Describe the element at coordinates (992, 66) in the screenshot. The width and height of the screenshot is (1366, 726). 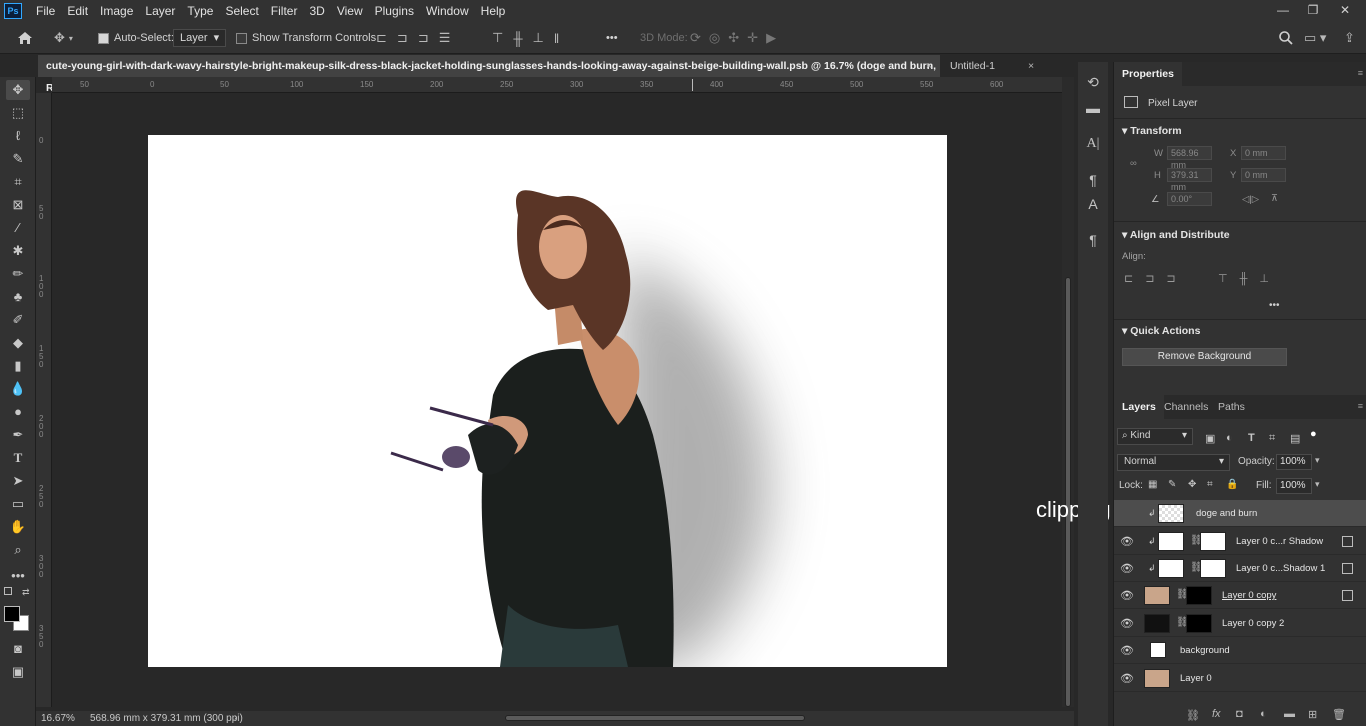
I see `tab-untitled: Untitled-1 ×` at that location.